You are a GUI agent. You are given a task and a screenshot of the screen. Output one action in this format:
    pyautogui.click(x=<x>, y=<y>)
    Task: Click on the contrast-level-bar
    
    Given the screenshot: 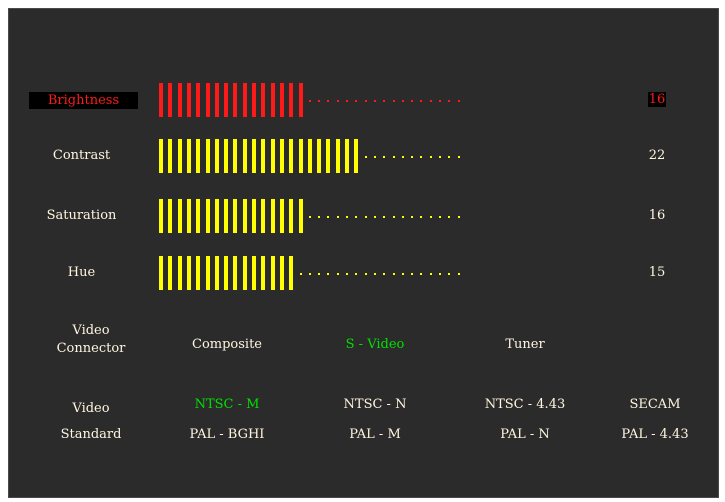 What is the action you would take?
    pyautogui.click(x=387, y=156)
    